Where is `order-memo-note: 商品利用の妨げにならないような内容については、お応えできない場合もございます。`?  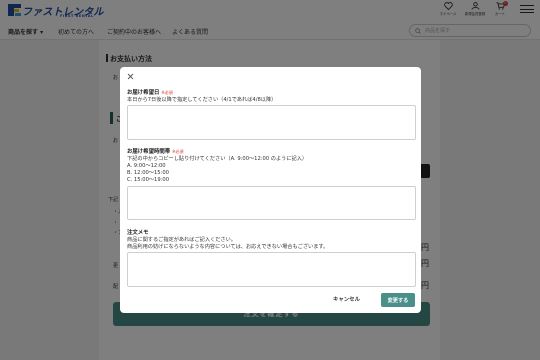 order-memo-note: 商品利用の妨げにならないような内容については、お応えできない場合もございます。 is located at coordinates (228, 247).